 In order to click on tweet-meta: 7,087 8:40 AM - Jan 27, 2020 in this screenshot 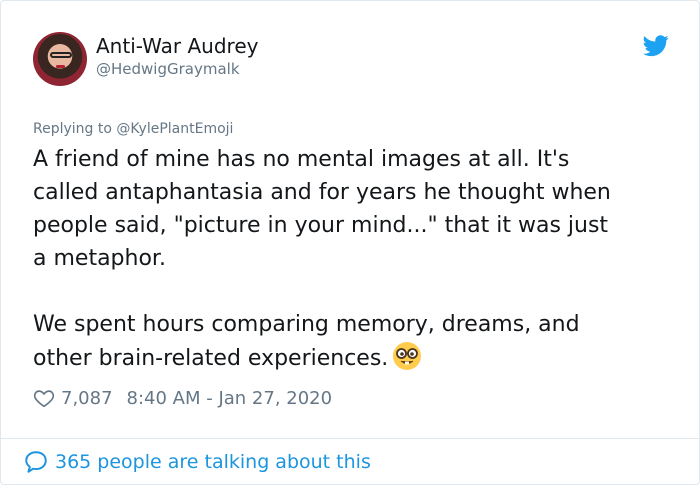, I will do `click(182, 398)`.